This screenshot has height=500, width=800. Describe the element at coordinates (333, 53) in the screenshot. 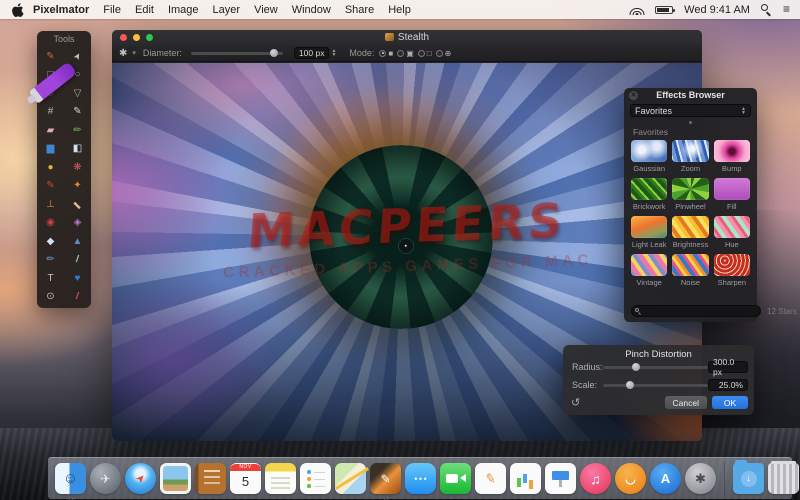

I see `diameter-stepper: ▲ ▼` at that location.